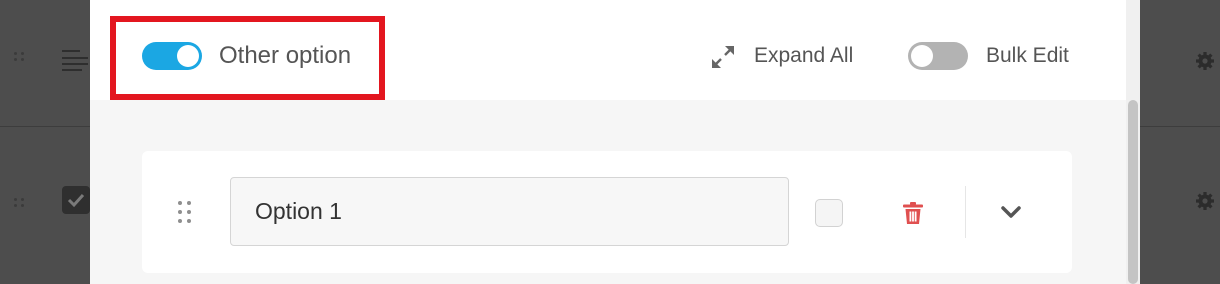 The height and width of the screenshot is (284, 1220). What do you see at coordinates (803, 56) in the screenshot?
I see `expand-all-button: Expand All` at bounding box center [803, 56].